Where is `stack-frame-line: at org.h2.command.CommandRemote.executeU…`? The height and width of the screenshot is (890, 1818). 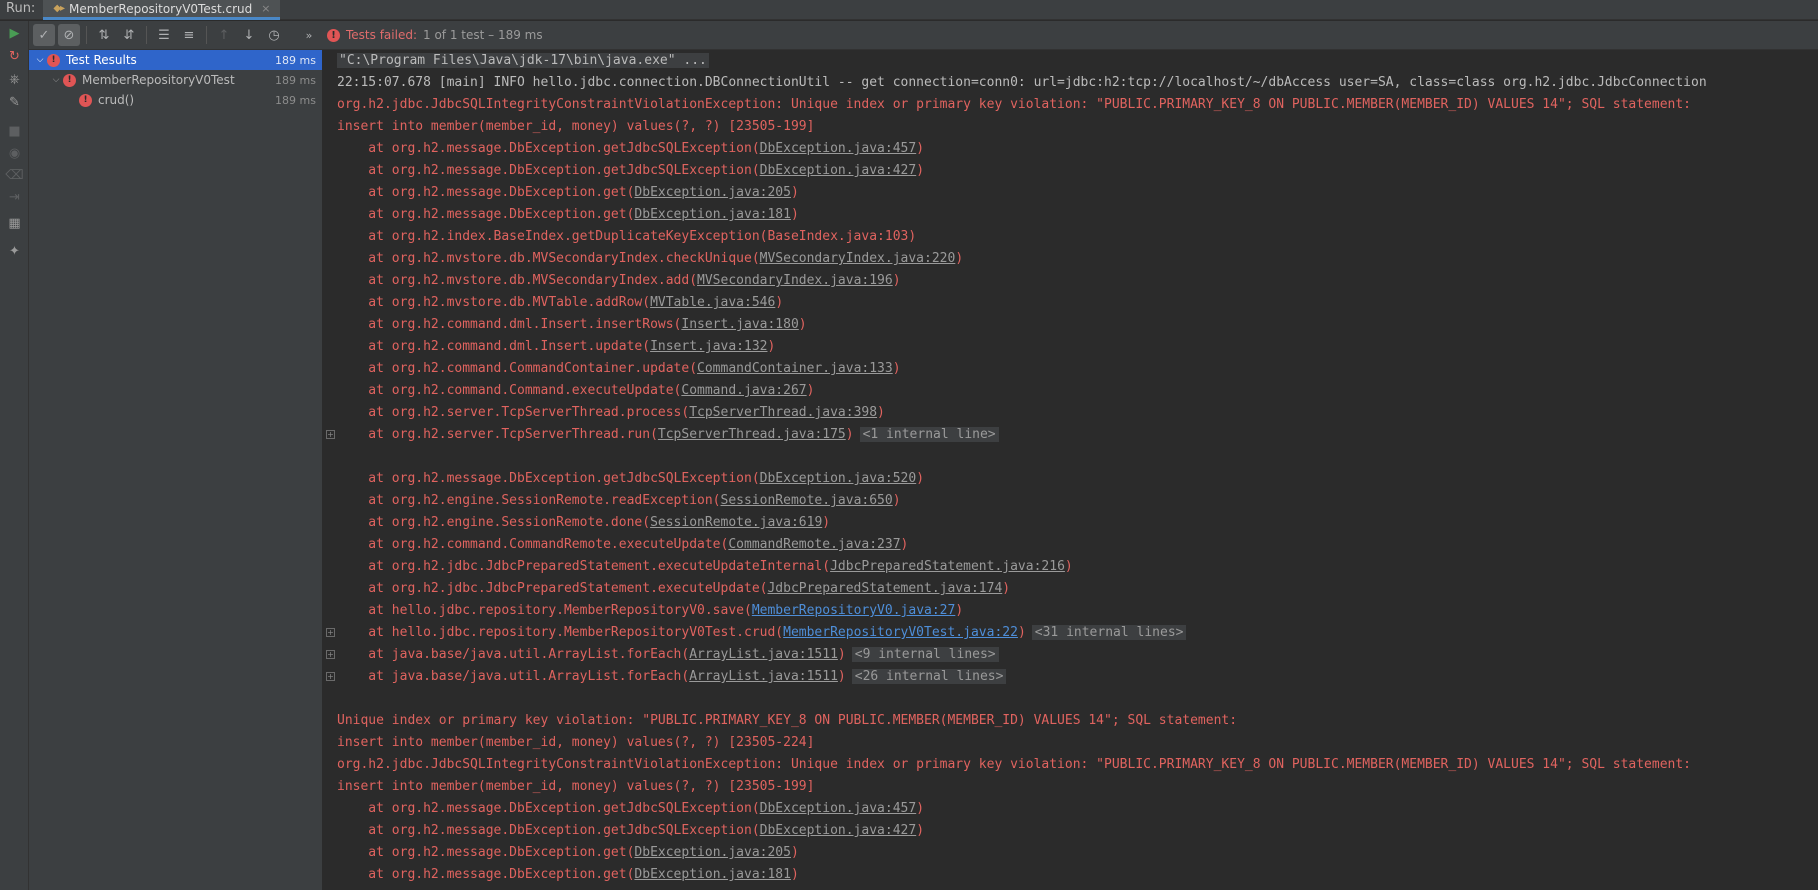 stack-frame-line: at org.h2.command.CommandRemote.executeU… is located at coordinates (1071, 545).